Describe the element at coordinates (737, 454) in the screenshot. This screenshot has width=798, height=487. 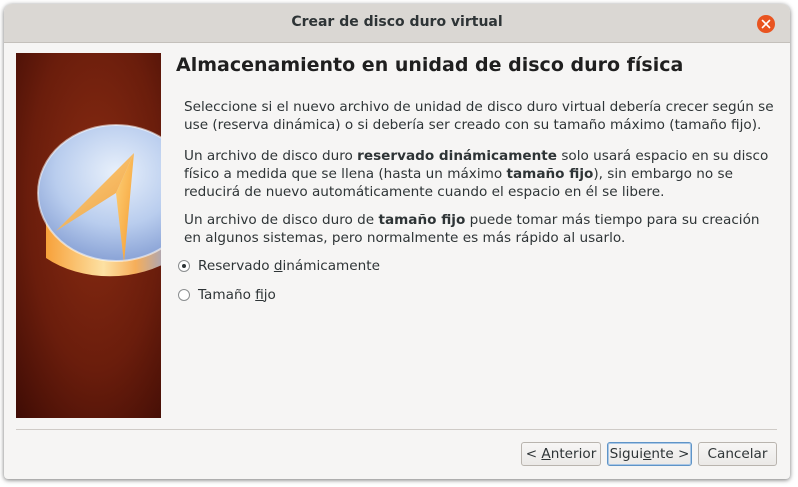
I see `cancel-button: Cancelar` at that location.